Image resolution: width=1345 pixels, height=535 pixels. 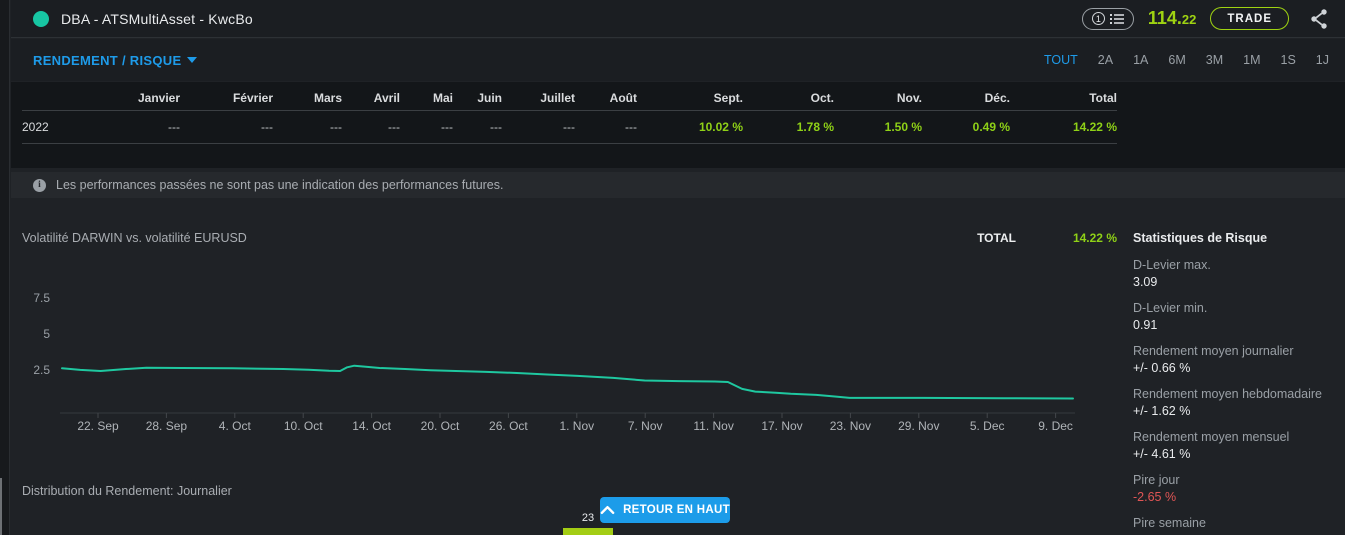 What do you see at coordinates (1176, 60) in the screenshot?
I see `period-6m: 6M` at bounding box center [1176, 60].